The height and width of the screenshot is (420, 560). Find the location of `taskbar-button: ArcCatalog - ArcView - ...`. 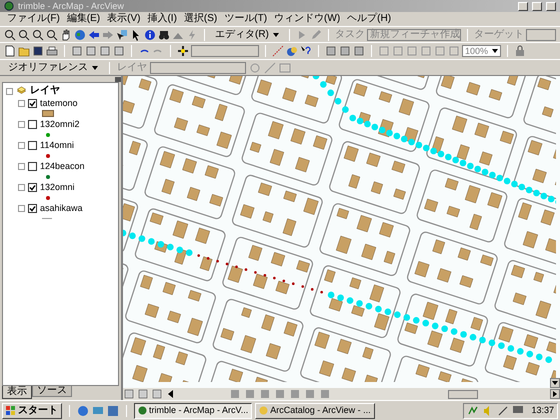

taskbar-button: ArcCatalog - ArcView - ... is located at coordinates (315, 410).